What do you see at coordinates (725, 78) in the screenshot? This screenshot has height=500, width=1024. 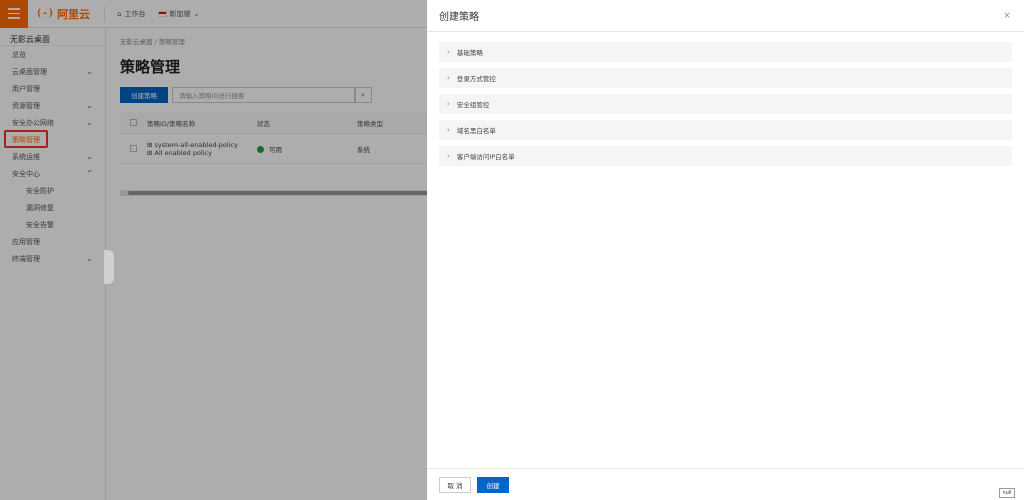 I see `section-login-control: › 登录方式管控` at bounding box center [725, 78].